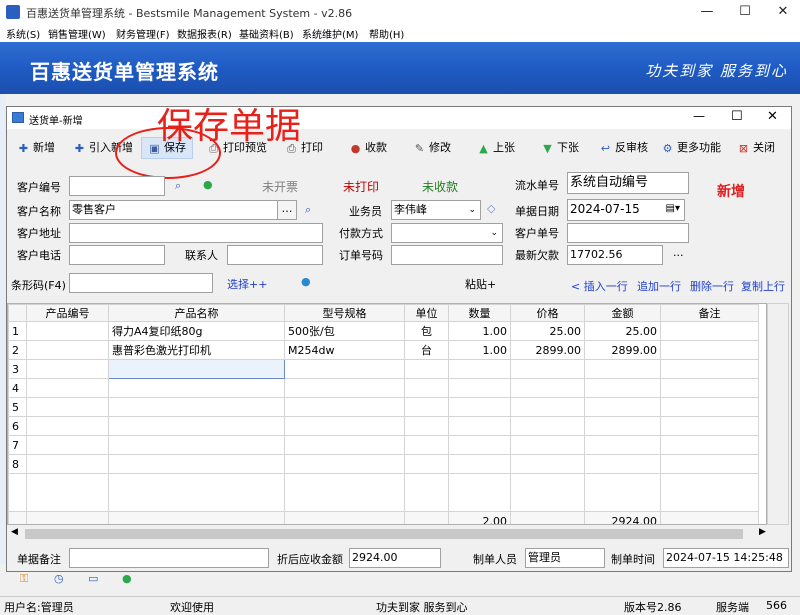 The image size is (800, 615). Describe the element at coordinates (547, 369) in the screenshot. I see `cell-price` at that location.